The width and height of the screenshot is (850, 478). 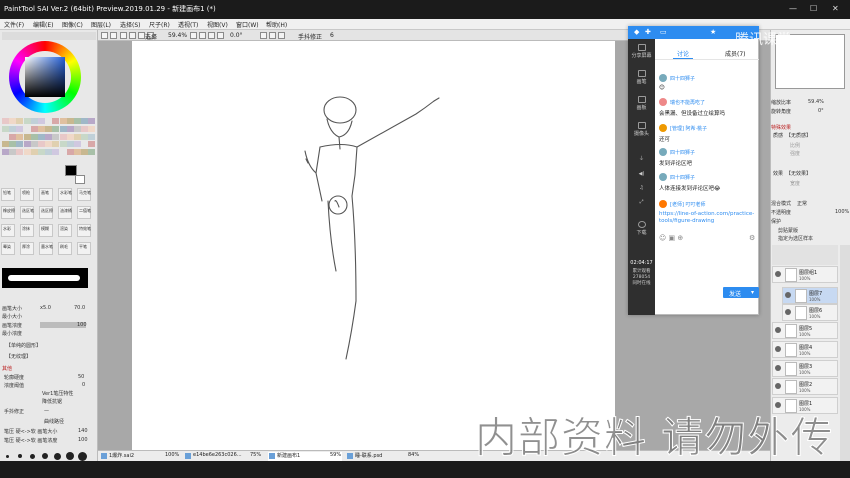 What do you see at coordinates (671, 238) in the screenshot?
I see `emoji-icon: ☺ ▣ ⊕` at bounding box center [671, 238].